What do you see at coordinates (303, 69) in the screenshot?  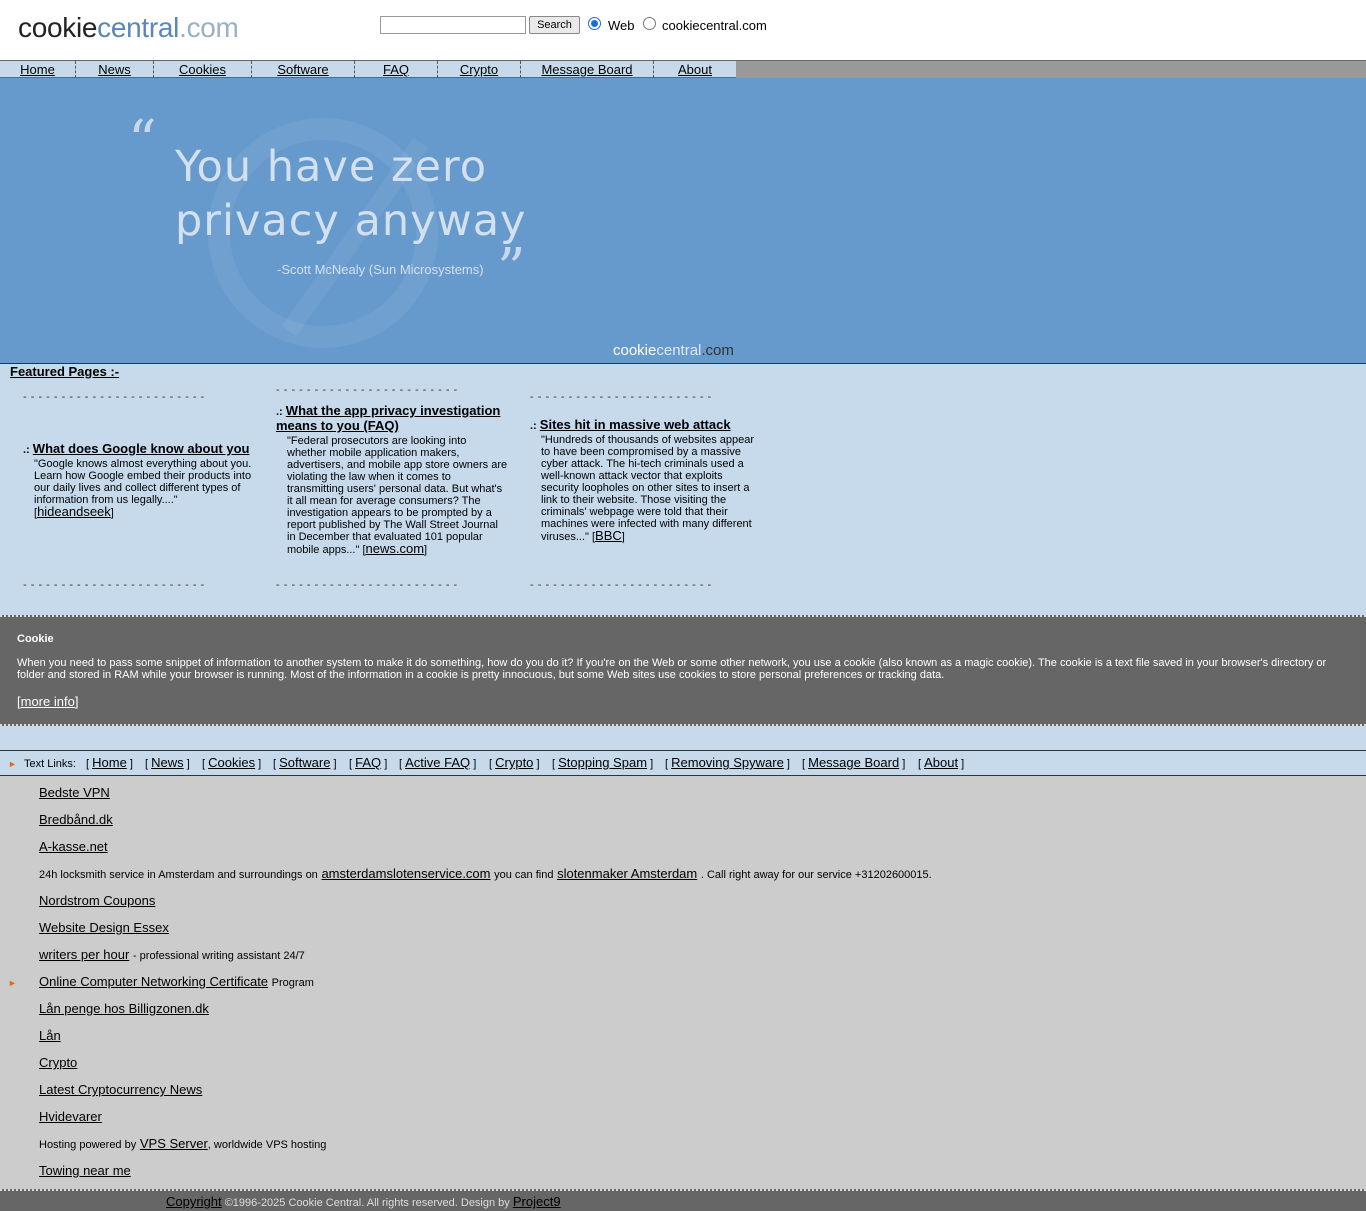 I see `nav-item-software: Software` at bounding box center [303, 69].